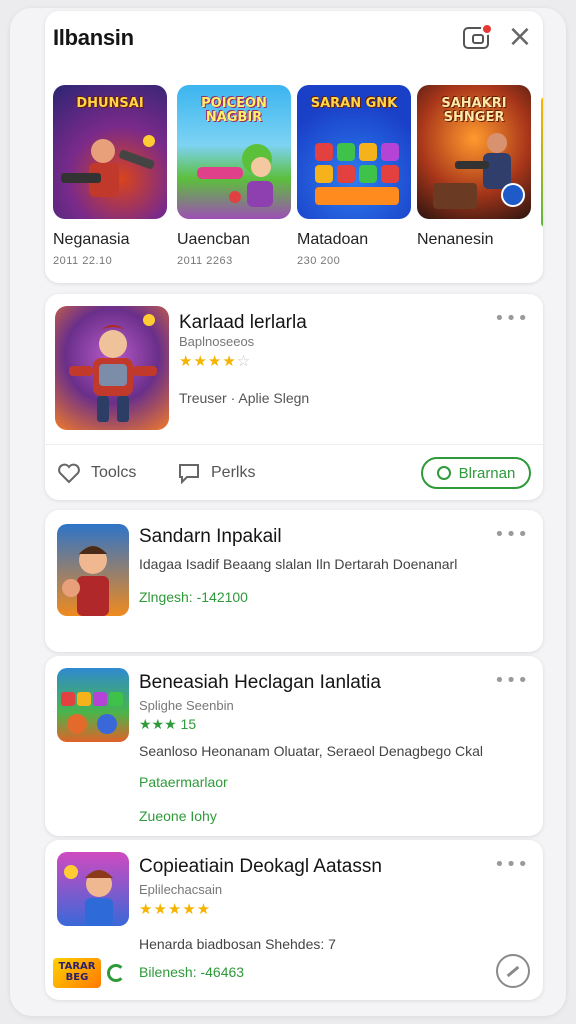  I want to click on game-thumbnail: DHUNSAI, so click(110, 152).